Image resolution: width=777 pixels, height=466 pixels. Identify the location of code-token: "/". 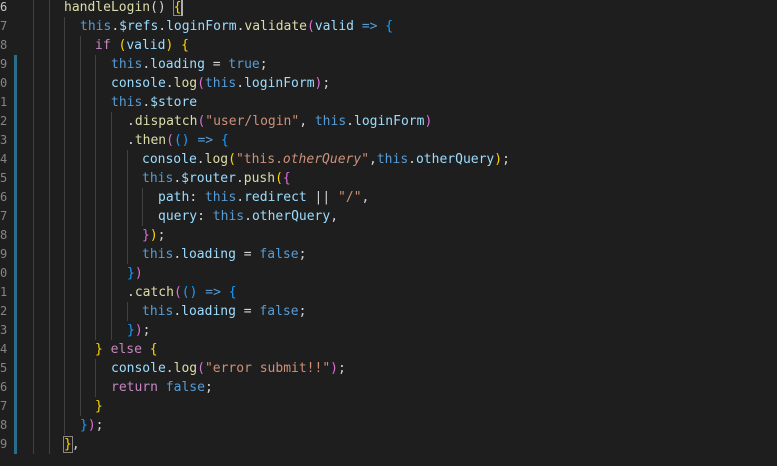
(350, 197).